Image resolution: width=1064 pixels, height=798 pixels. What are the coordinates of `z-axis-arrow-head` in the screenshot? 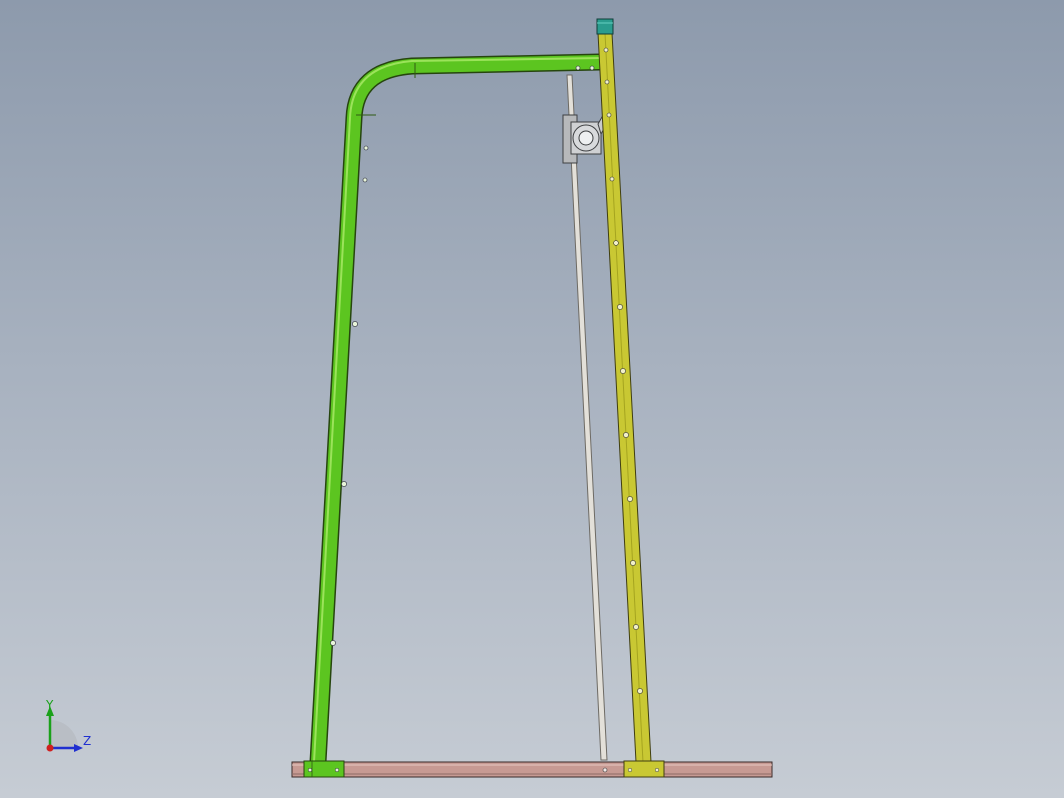 It's located at (78, 748).